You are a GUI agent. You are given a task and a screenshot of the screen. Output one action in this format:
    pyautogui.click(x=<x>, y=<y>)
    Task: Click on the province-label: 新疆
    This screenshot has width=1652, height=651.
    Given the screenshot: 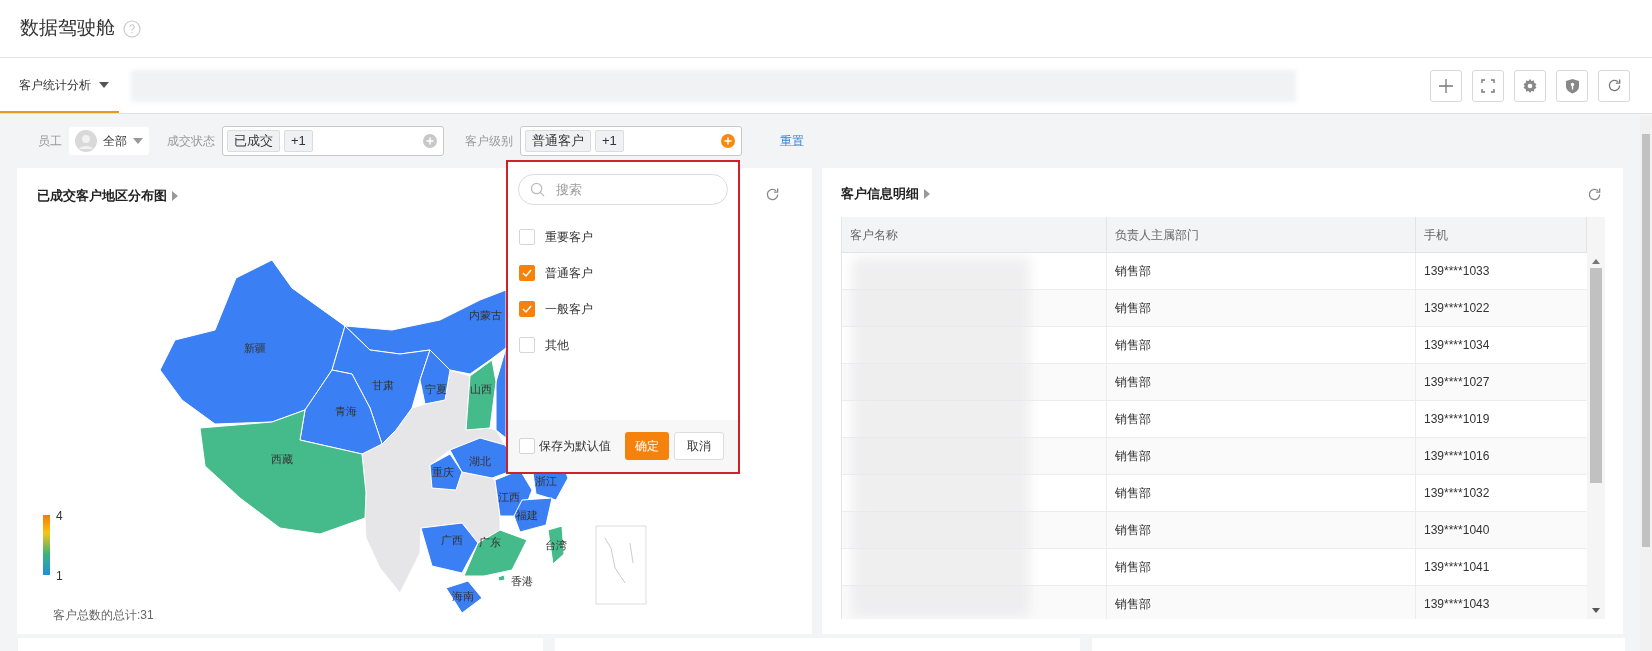 What is the action you would take?
    pyautogui.click(x=255, y=347)
    